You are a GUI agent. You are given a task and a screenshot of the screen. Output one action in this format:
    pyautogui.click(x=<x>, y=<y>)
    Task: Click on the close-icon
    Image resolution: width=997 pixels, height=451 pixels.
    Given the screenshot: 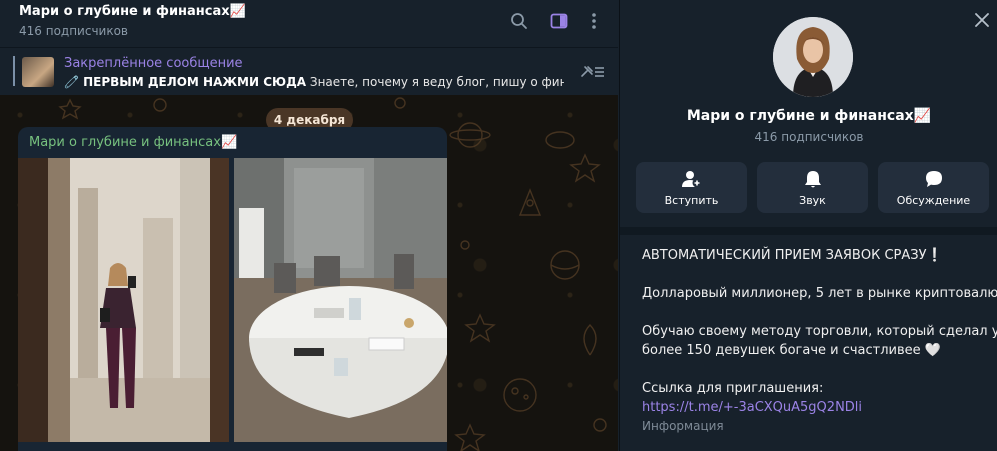 What is the action you would take?
    pyautogui.click(x=982, y=20)
    